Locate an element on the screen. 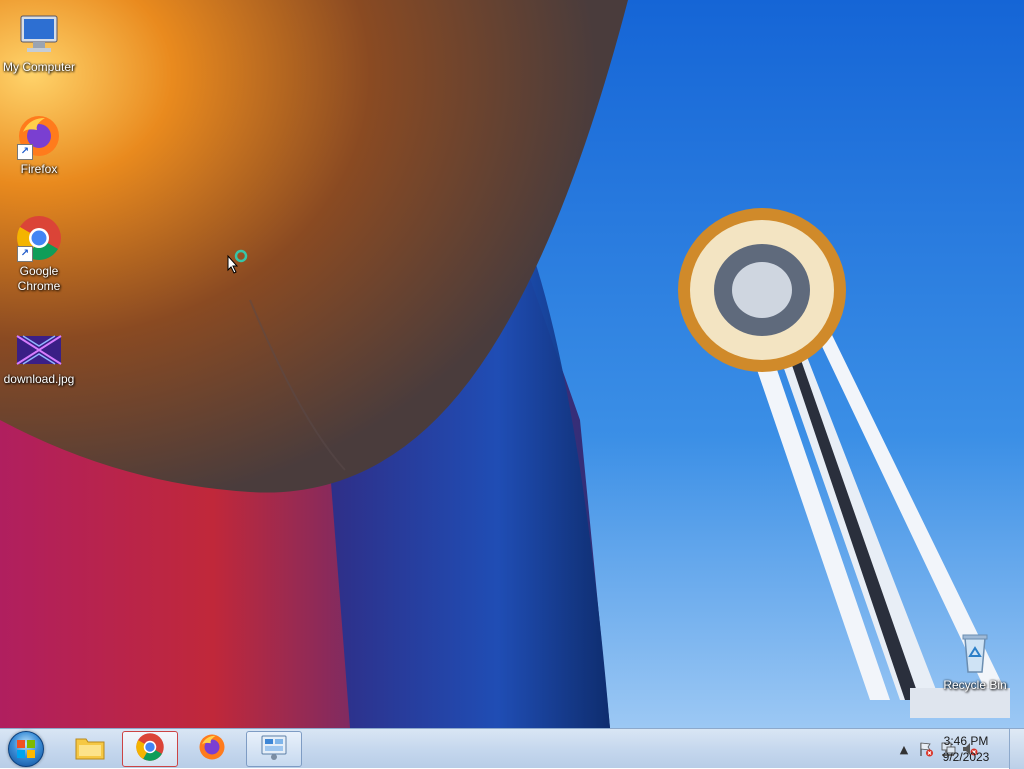 This screenshot has width=1024, height=769. chrome-icon: ↗ is located at coordinates (39, 238).